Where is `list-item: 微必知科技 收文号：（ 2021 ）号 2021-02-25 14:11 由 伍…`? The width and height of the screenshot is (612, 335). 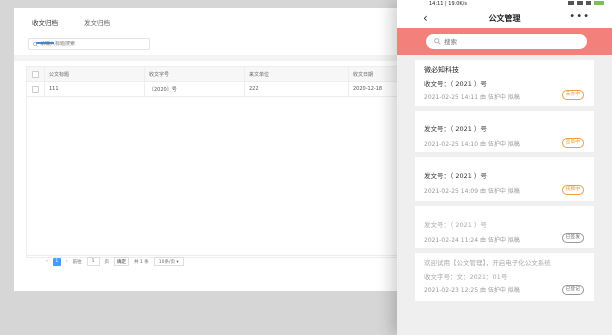 list-item: 微必知科技 收文号：（ 2021 ）号 2021-02-25 14:11 由 伍… is located at coordinates (504, 83).